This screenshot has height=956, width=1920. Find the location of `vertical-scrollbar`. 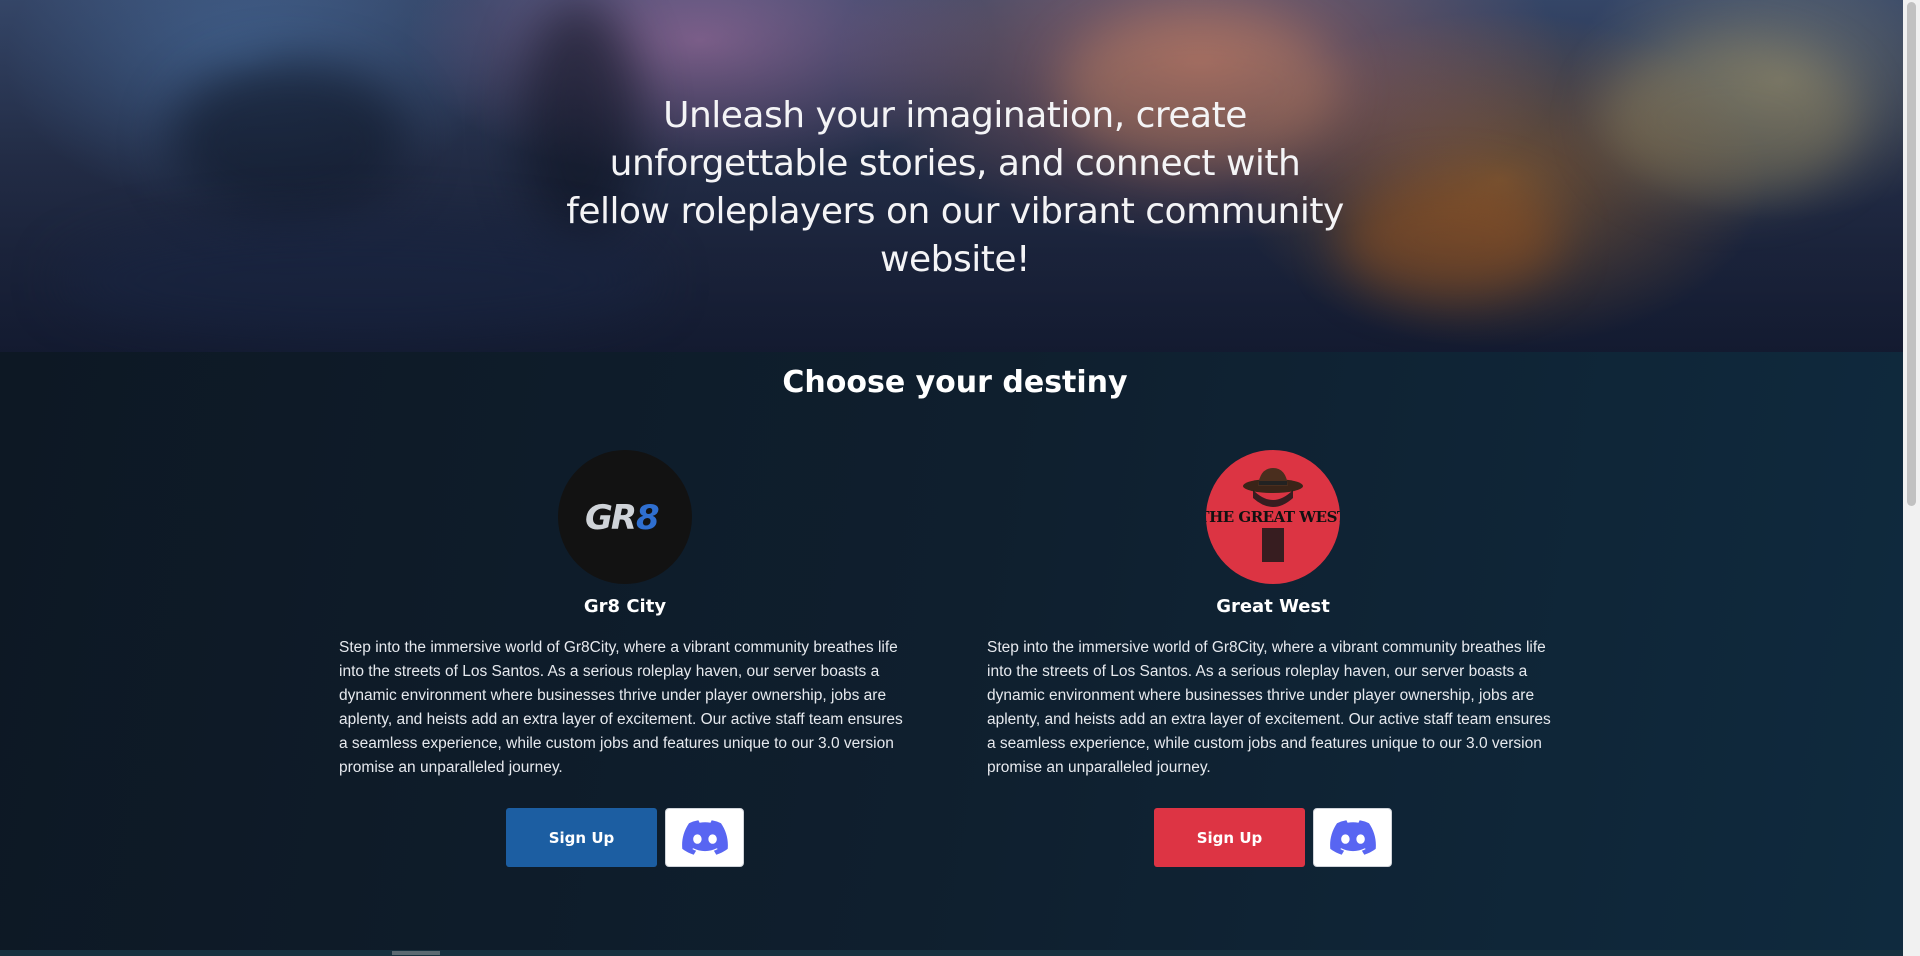

vertical-scrollbar is located at coordinates (1911, 478).